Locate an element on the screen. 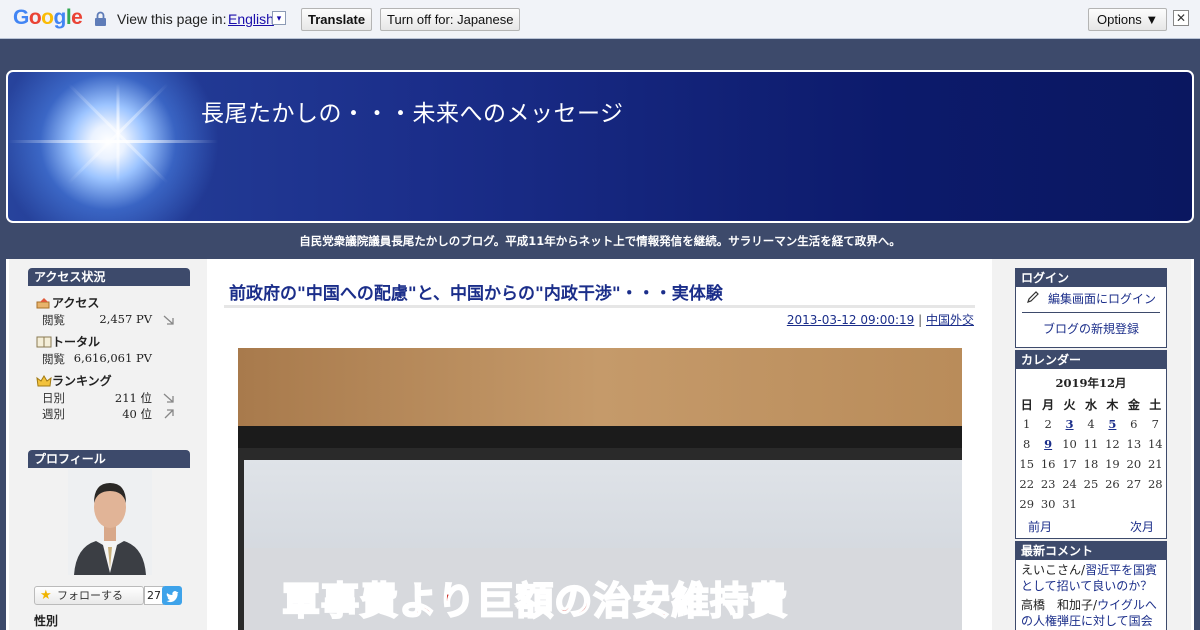 The width and height of the screenshot is (1200, 630). weekly-rank: 40 位 is located at coordinates (137, 414).